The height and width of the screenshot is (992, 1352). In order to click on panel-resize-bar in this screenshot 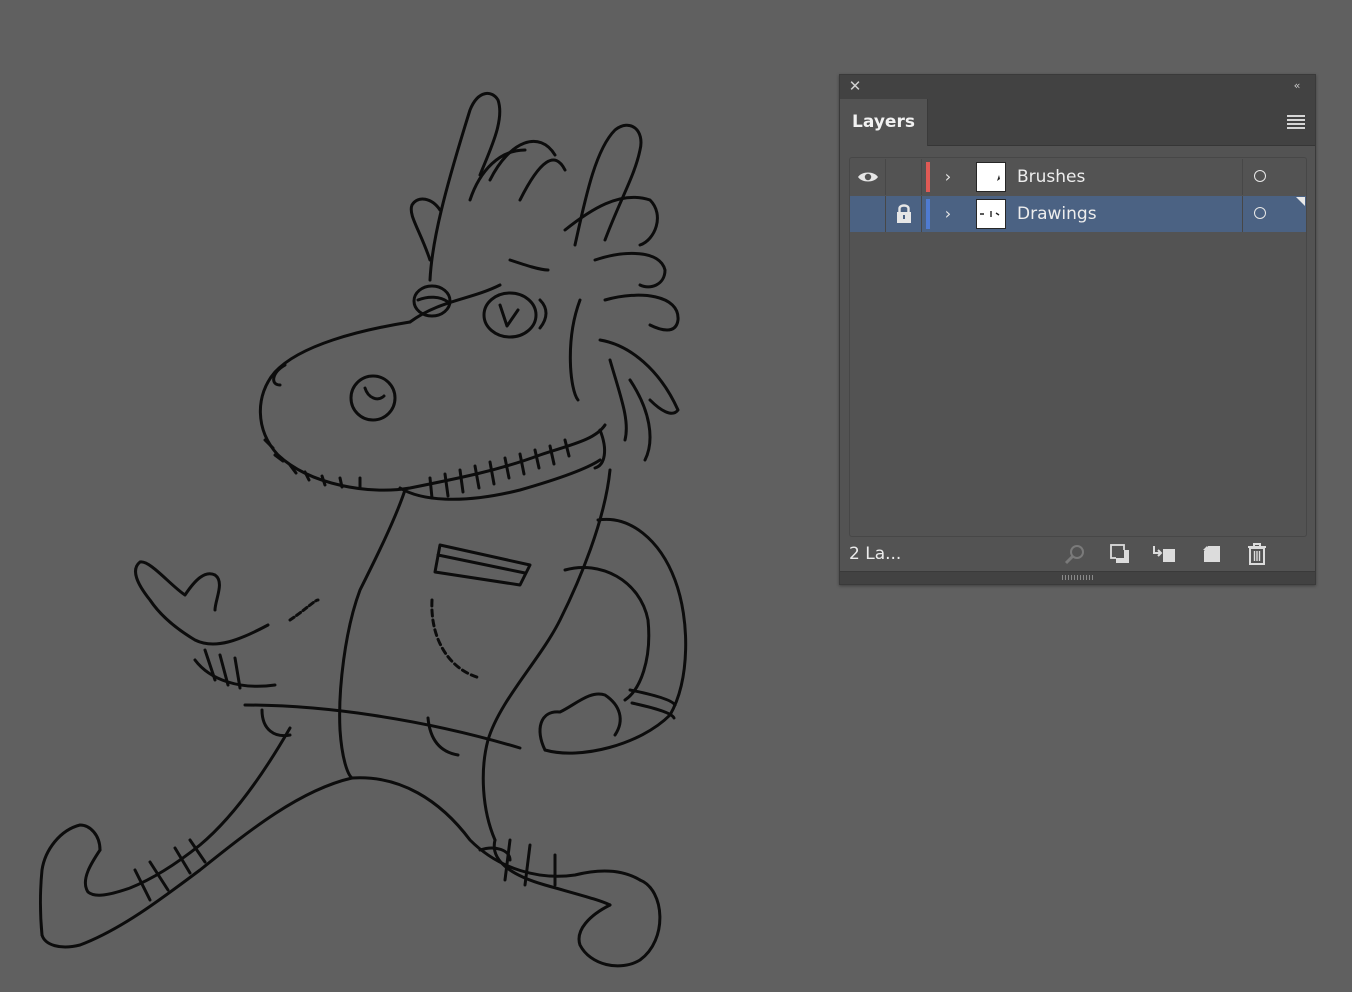, I will do `click(1077, 577)`.